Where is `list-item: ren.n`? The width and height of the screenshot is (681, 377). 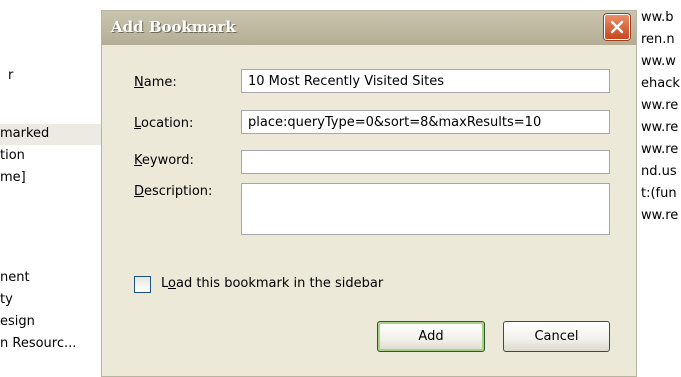
list-item: ren.n is located at coordinates (658, 39).